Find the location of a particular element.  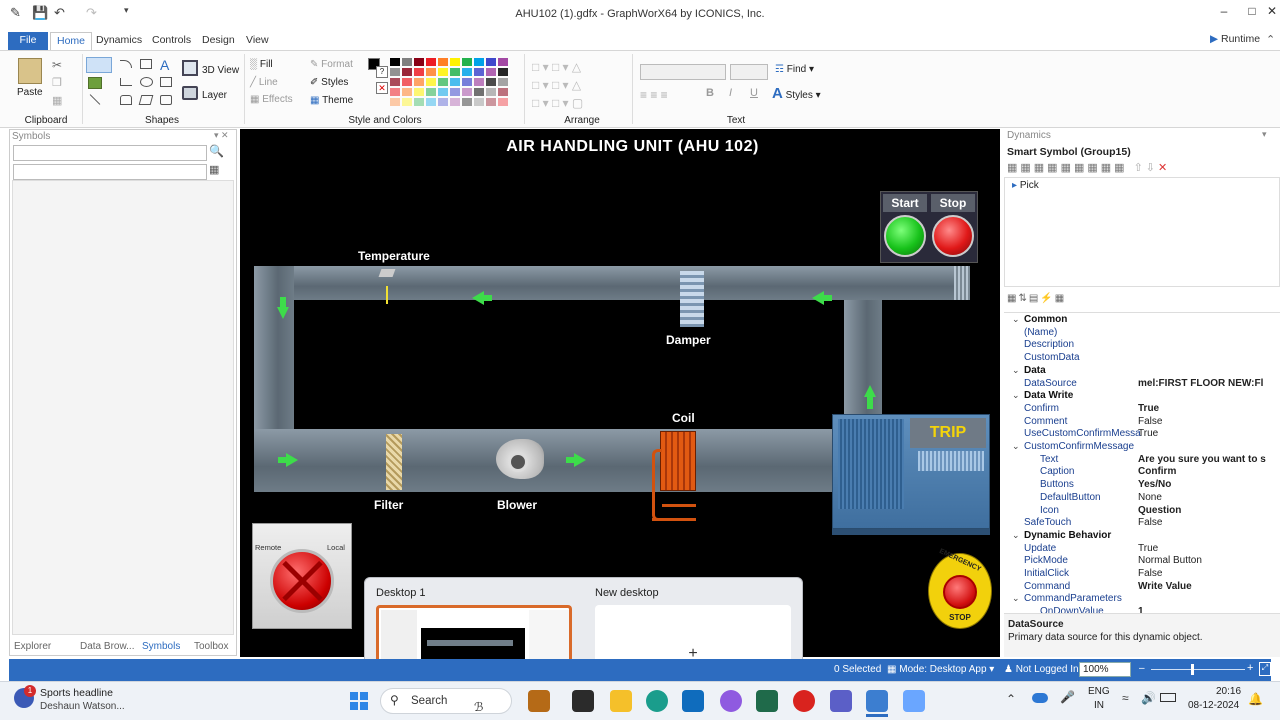

property-value: Question is located at coordinates (1205, 510).